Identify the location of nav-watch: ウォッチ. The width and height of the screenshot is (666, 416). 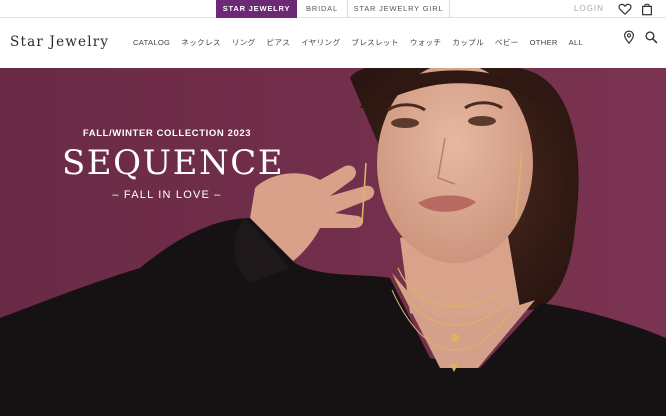
(426, 43).